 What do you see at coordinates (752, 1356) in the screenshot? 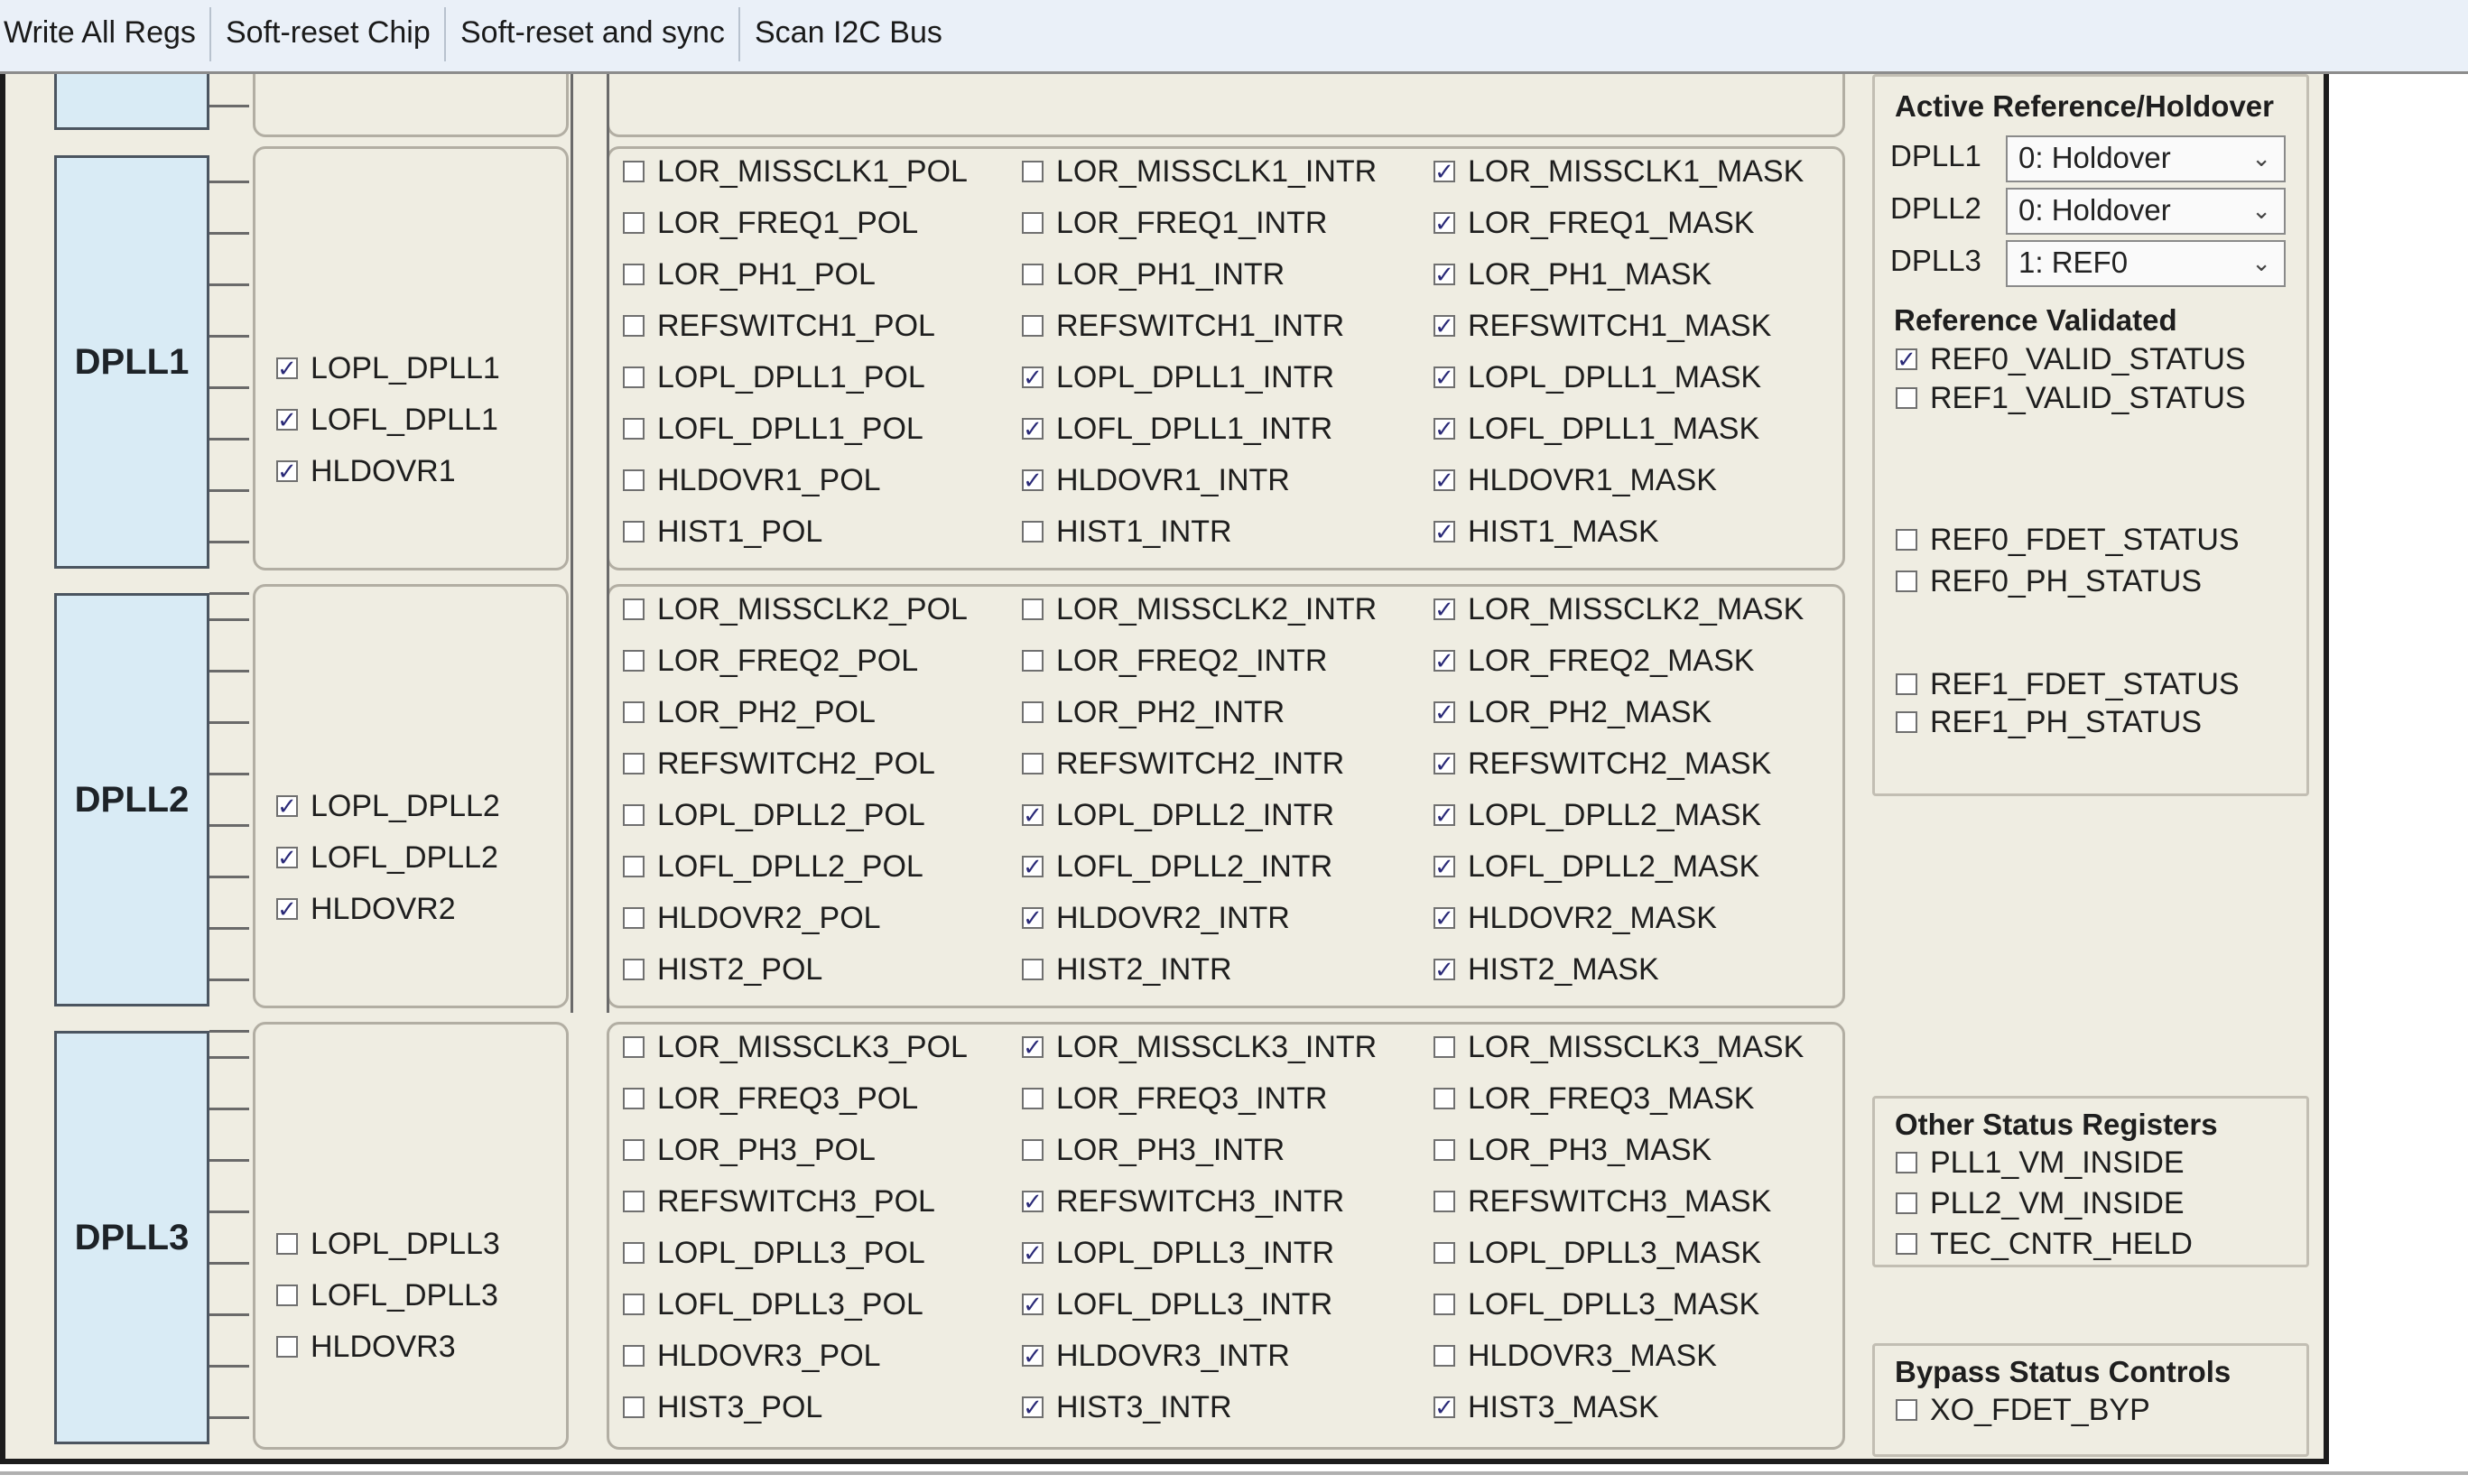
I see `dpll3-pol-checkbox: HLDOVR3_POL` at bounding box center [752, 1356].